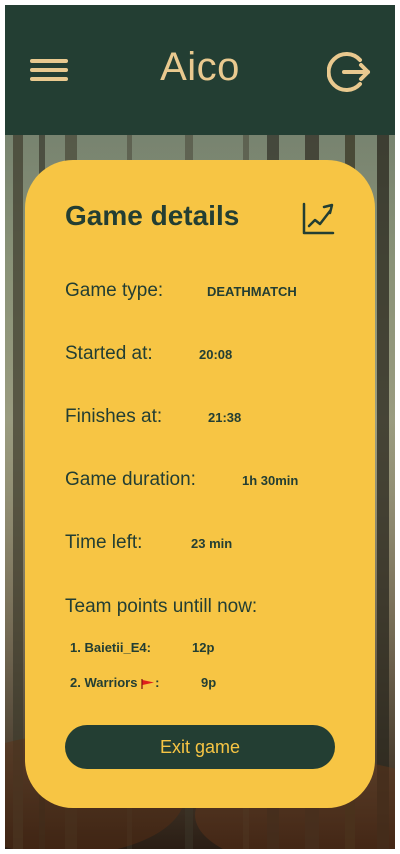 The image size is (400, 854). I want to click on stats-button, so click(318, 219).